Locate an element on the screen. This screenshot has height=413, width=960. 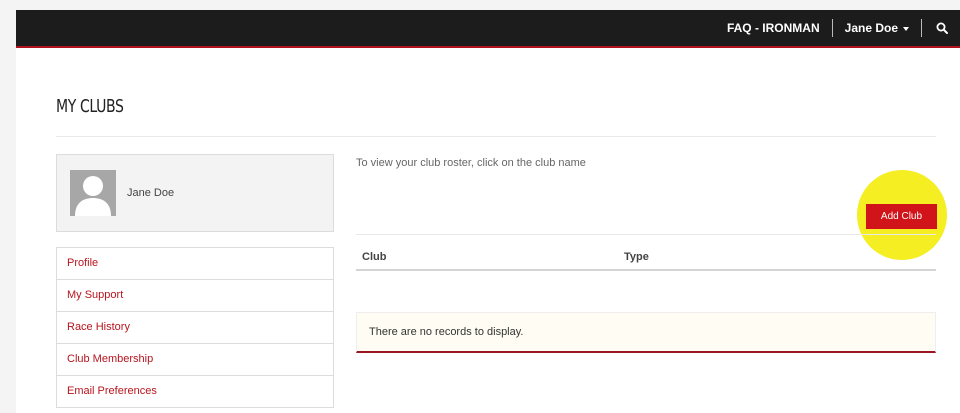
title-divider is located at coordinates (496, 136).